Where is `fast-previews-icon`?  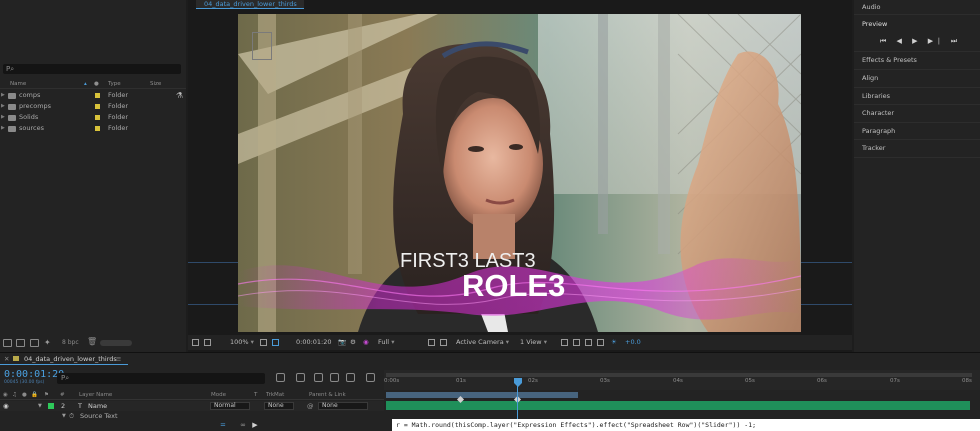 fast-previews-icon is located at coordinates (576, 342).